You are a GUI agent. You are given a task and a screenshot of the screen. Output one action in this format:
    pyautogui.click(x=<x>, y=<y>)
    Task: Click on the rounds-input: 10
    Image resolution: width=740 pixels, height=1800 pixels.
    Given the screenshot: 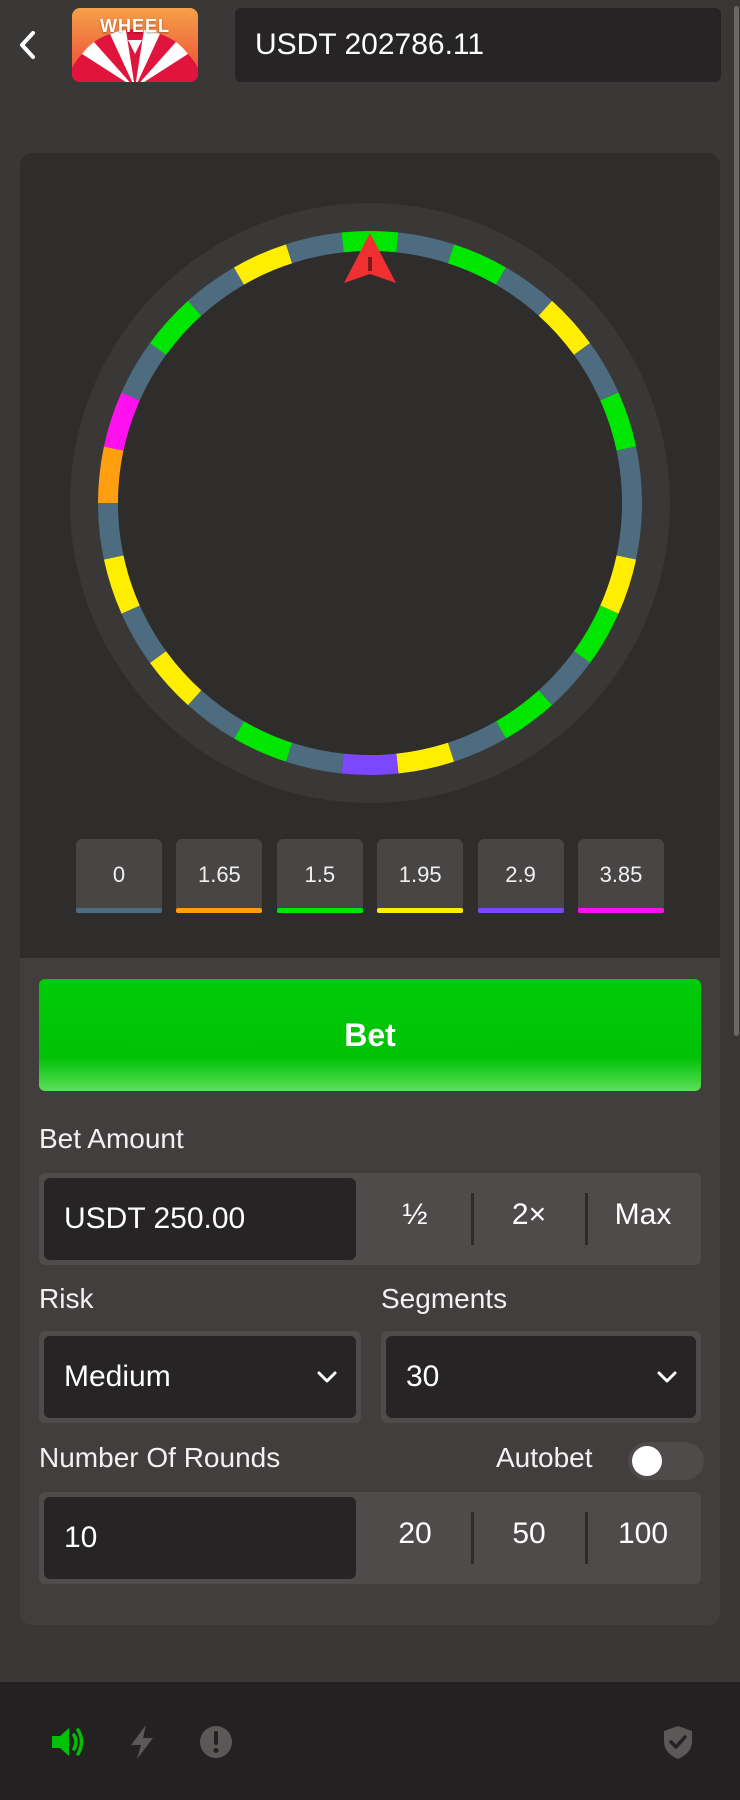 What is the action you would take?
    pyautogui.click(x=200, y=1538)
    